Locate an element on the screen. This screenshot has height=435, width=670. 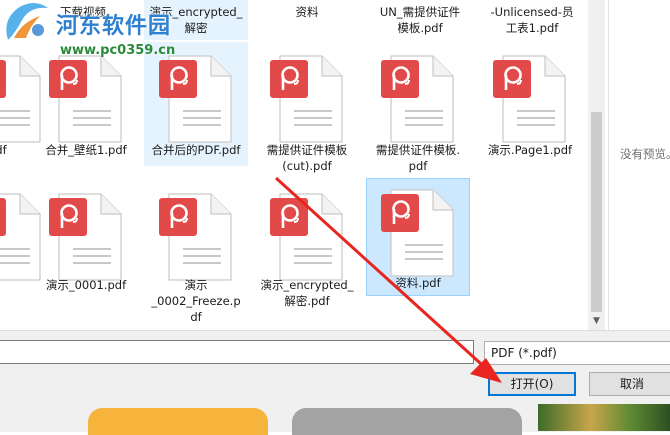
file-label: 演示.Page1.pdf is located at coordinates (530, 150).